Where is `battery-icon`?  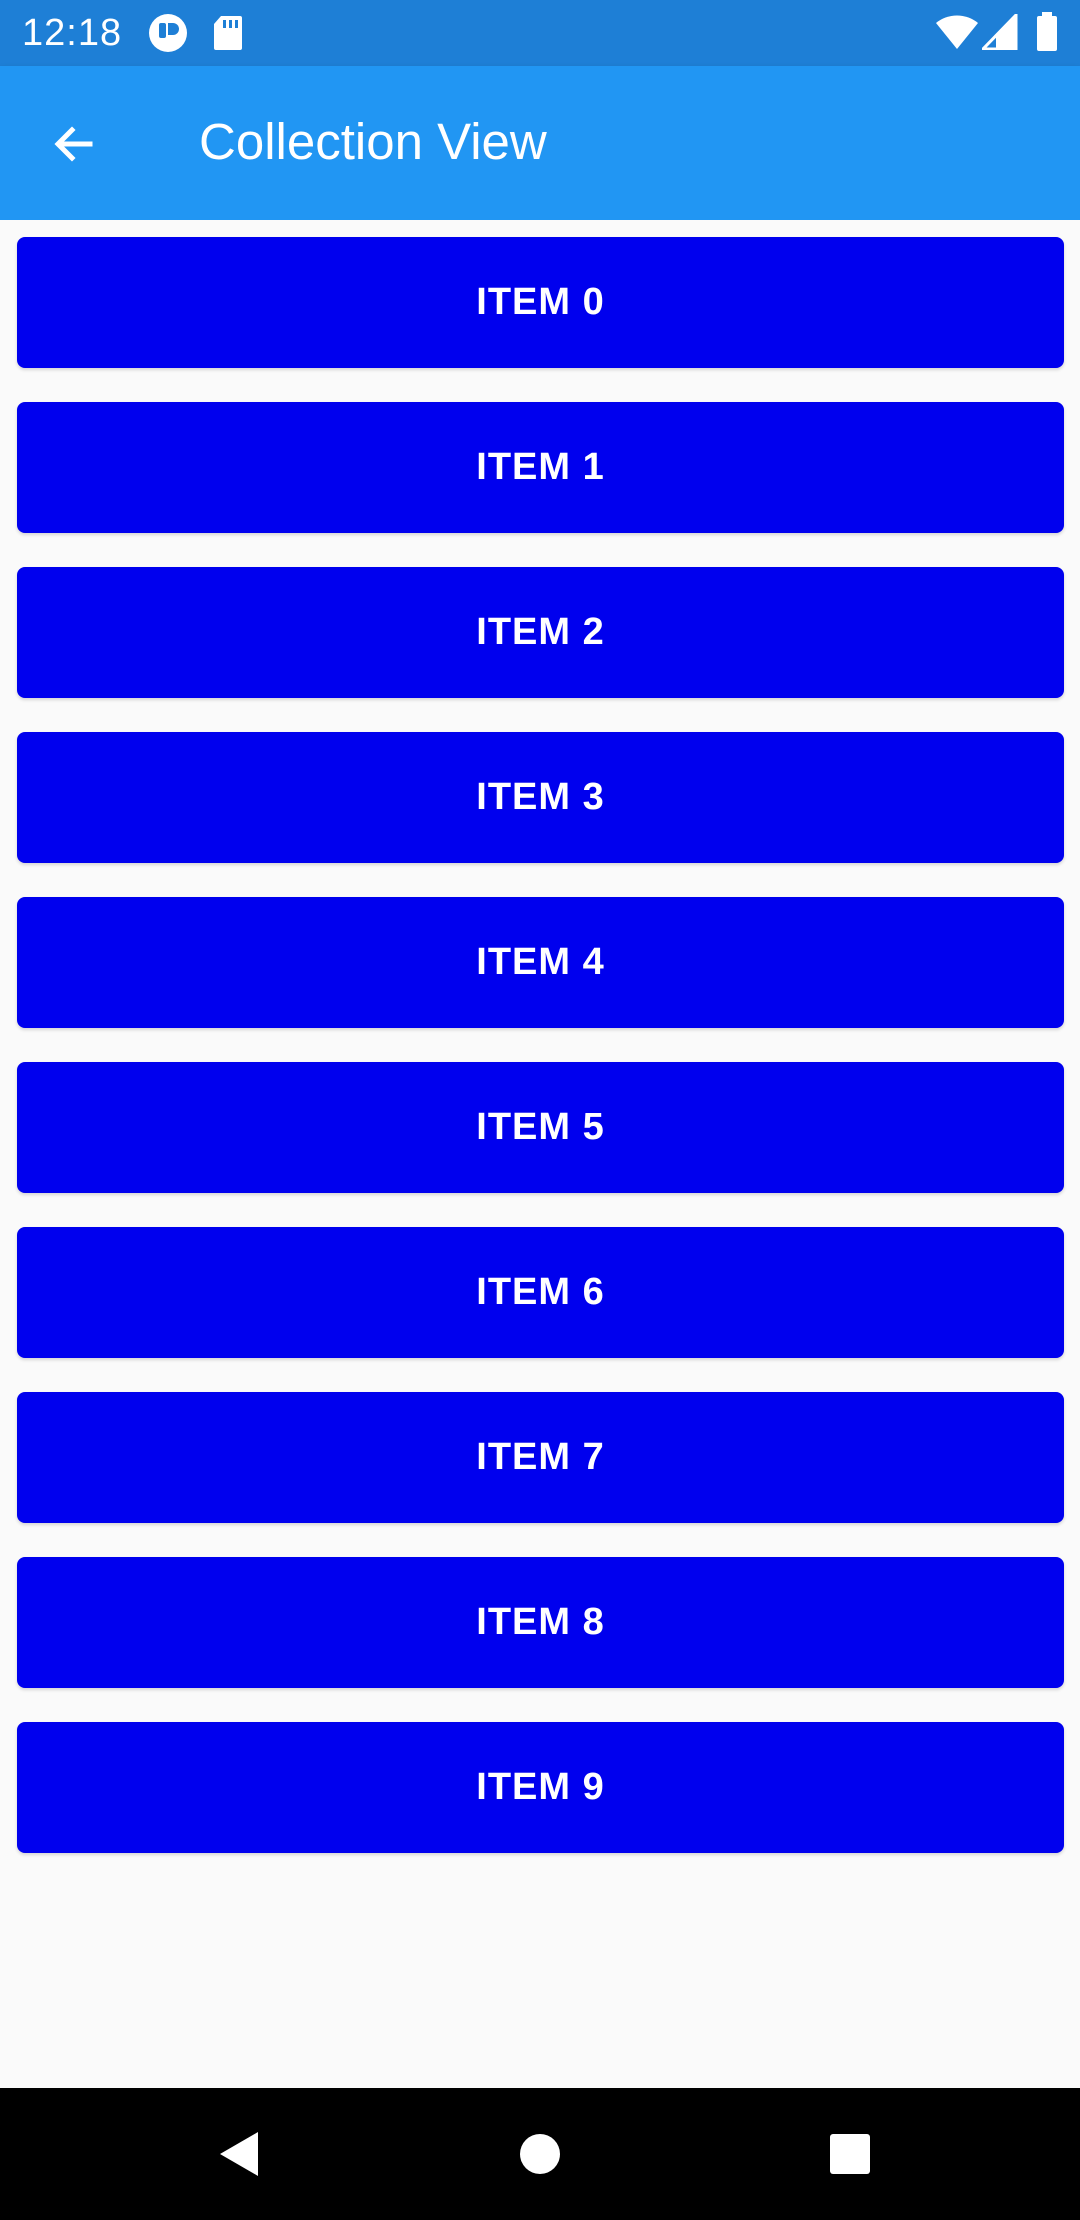 battery-icon is located at coordinates (1047, 31).